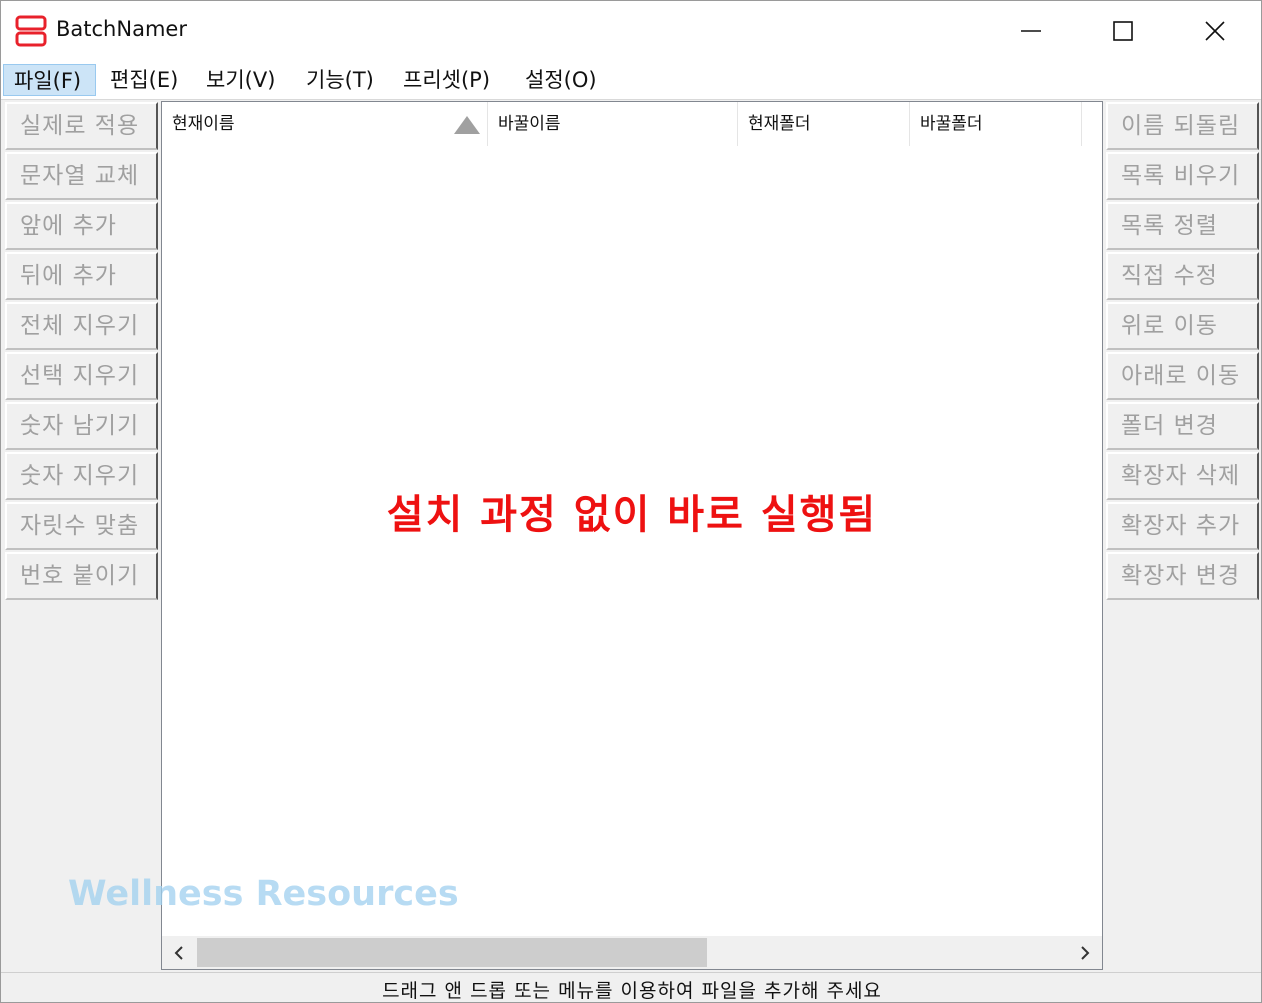 The height and width of the screenshot is (1003, 1262). I want to click on change-extension-button: 확장자 변경, so click(1182, 576).